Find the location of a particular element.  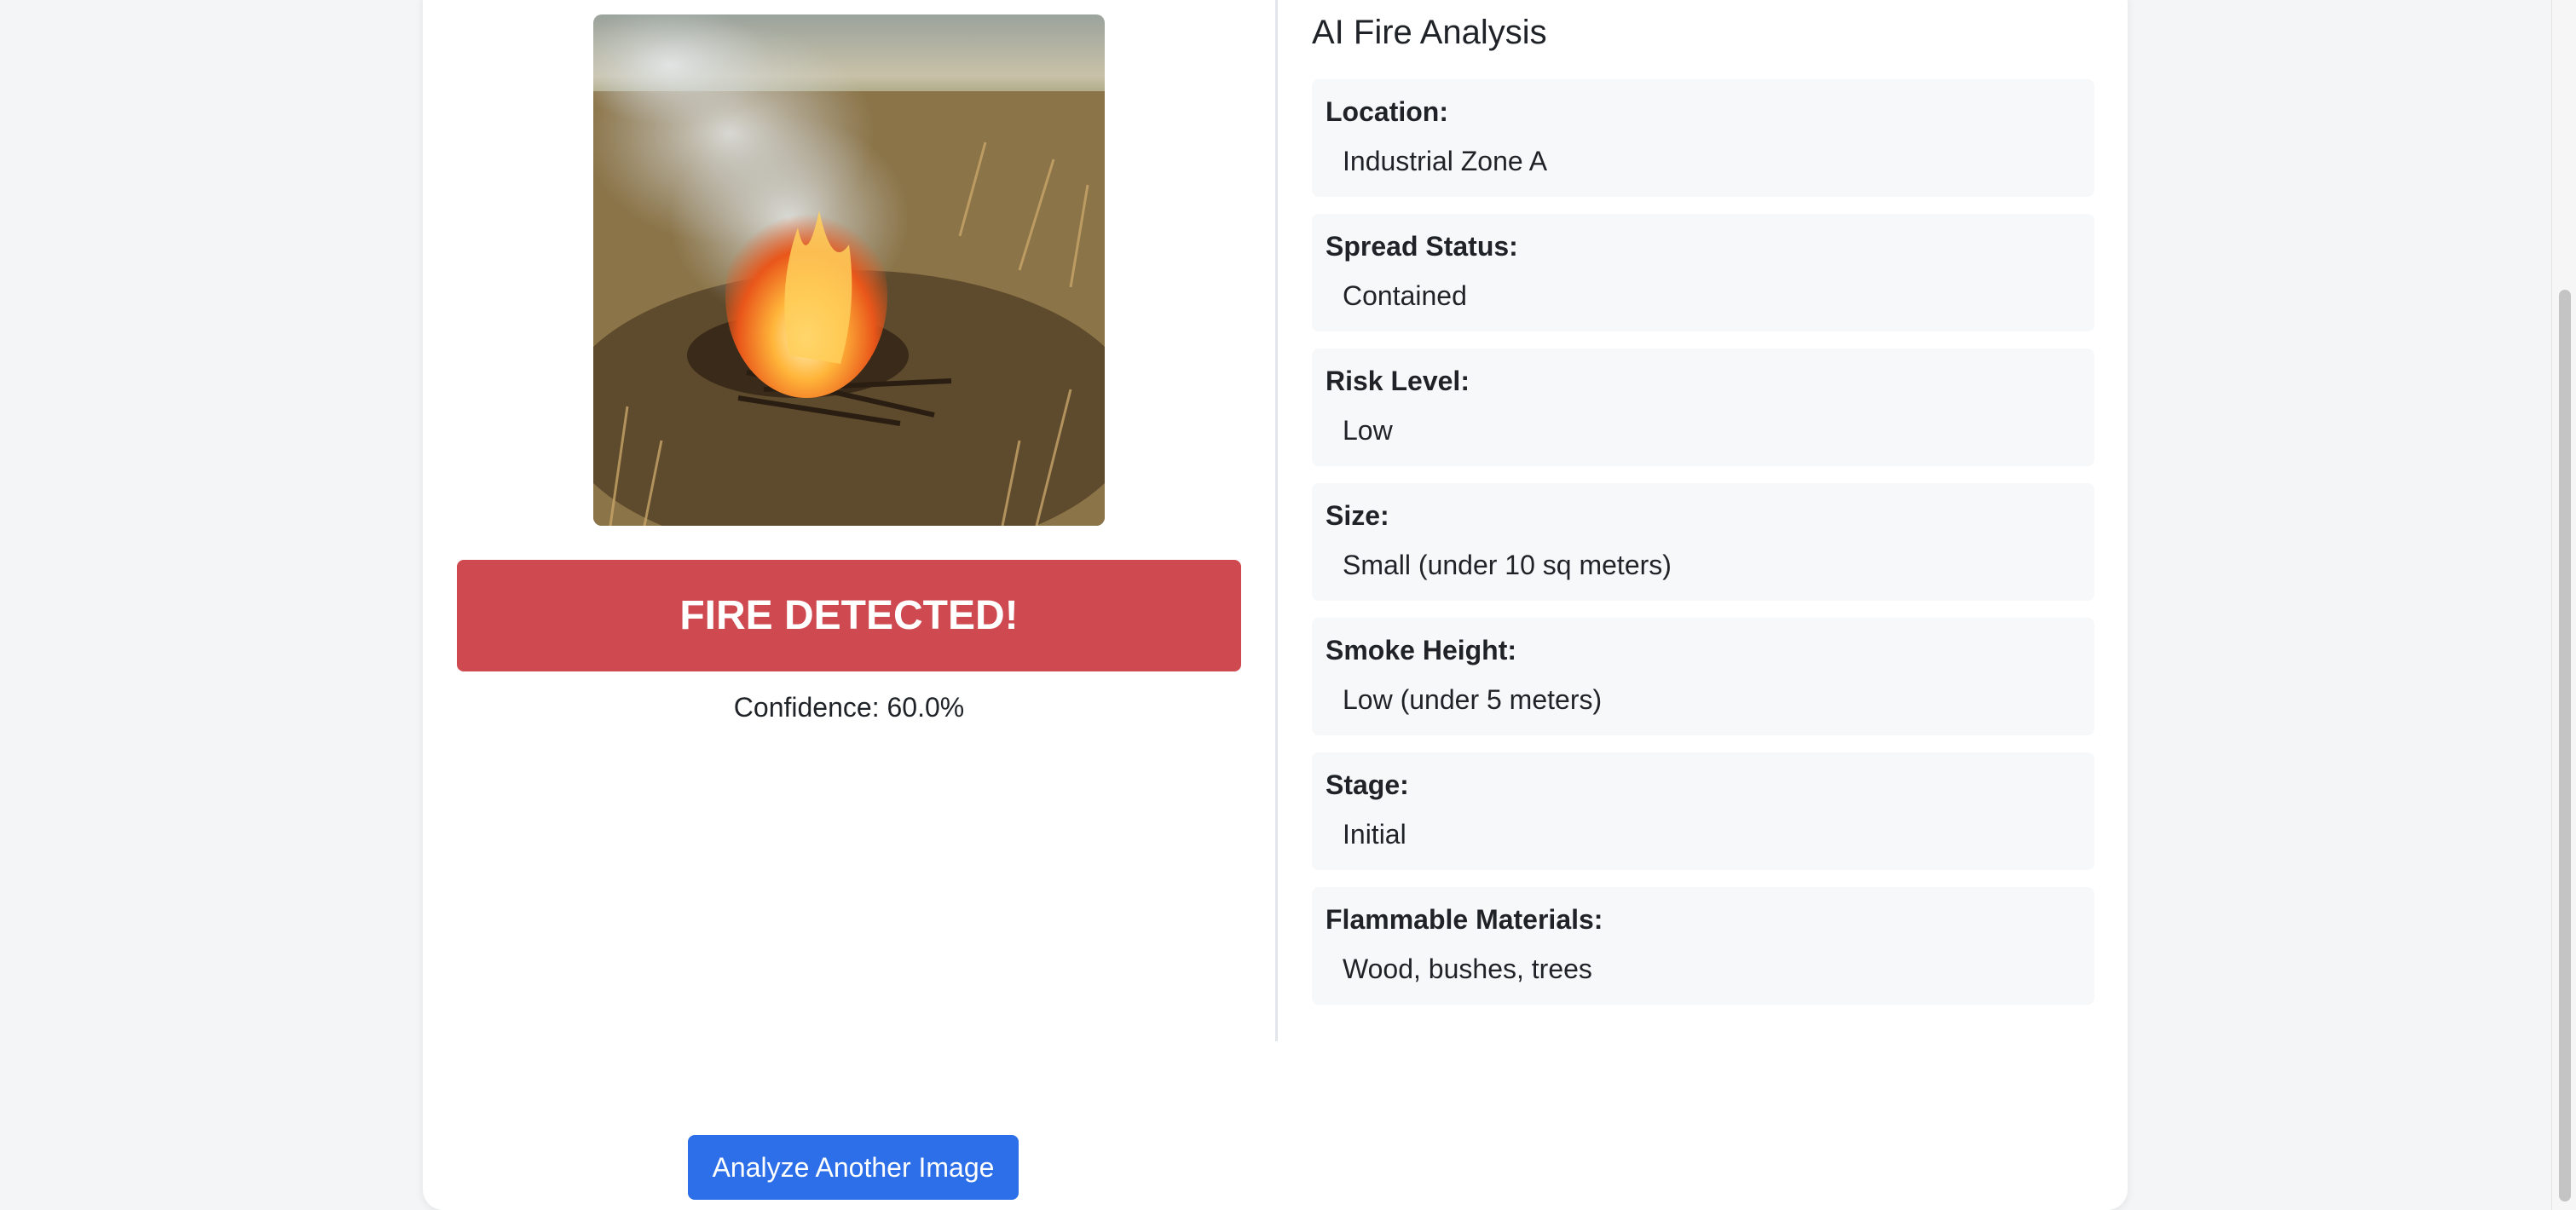

field-value: Contained is located at coordinates (1405, 296).